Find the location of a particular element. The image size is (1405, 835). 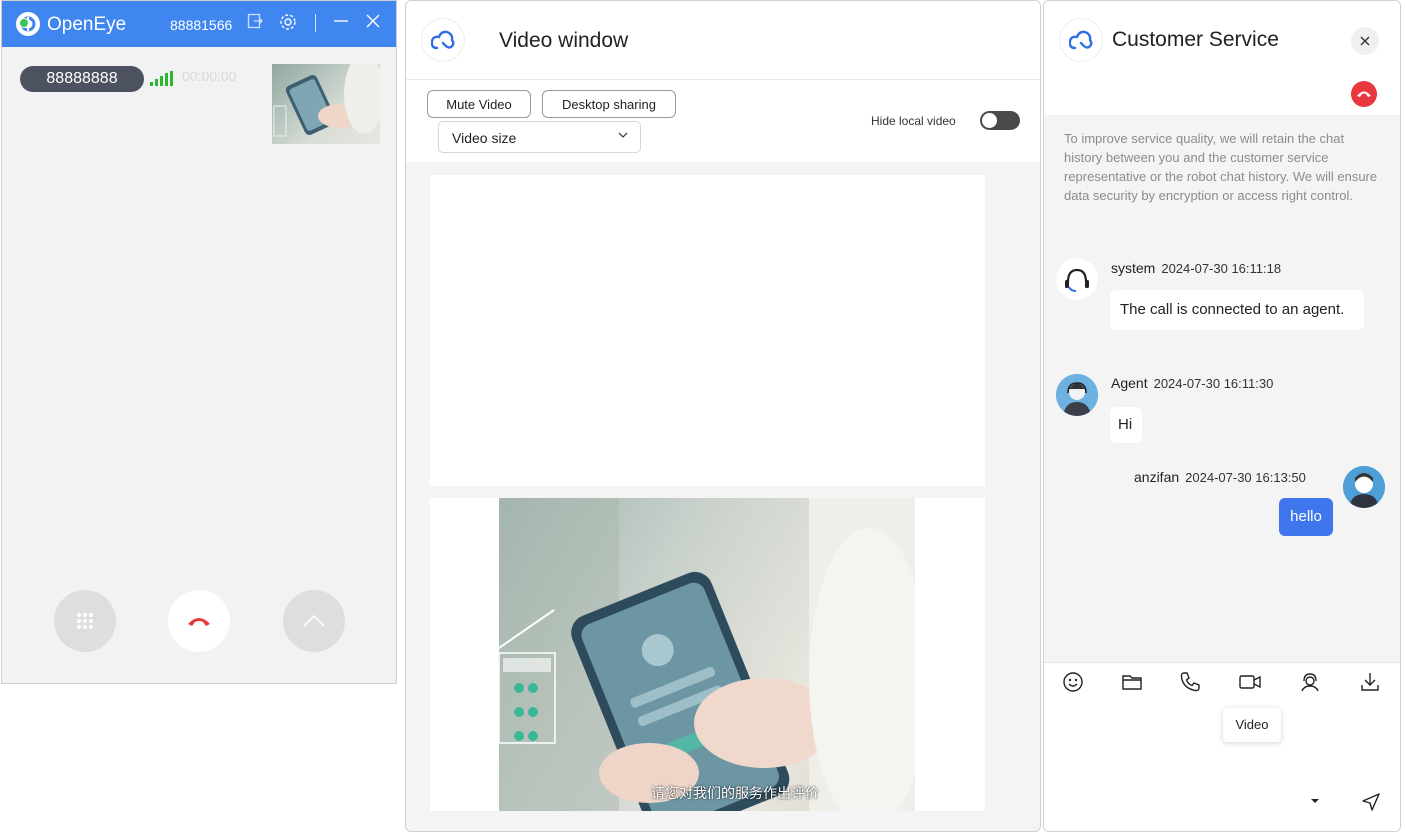

dialpad-button is located at coordinates (85, 621).